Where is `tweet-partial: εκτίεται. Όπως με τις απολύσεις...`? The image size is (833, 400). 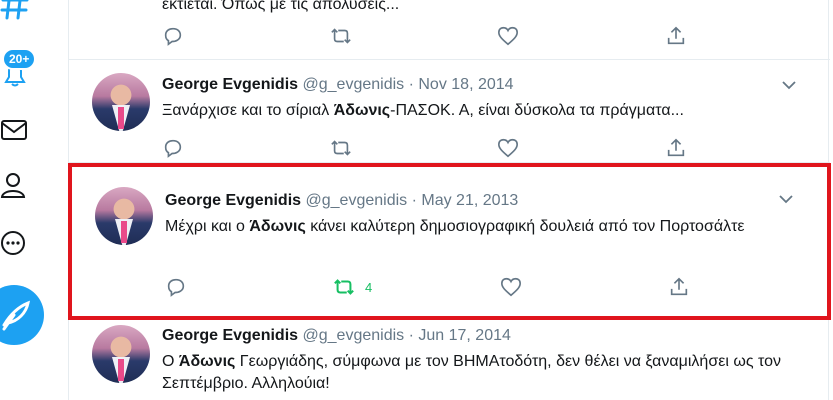 tweet-partial: εκτίεται. Όπως με τις απολύσεις... is located at coordinates (449, 30).